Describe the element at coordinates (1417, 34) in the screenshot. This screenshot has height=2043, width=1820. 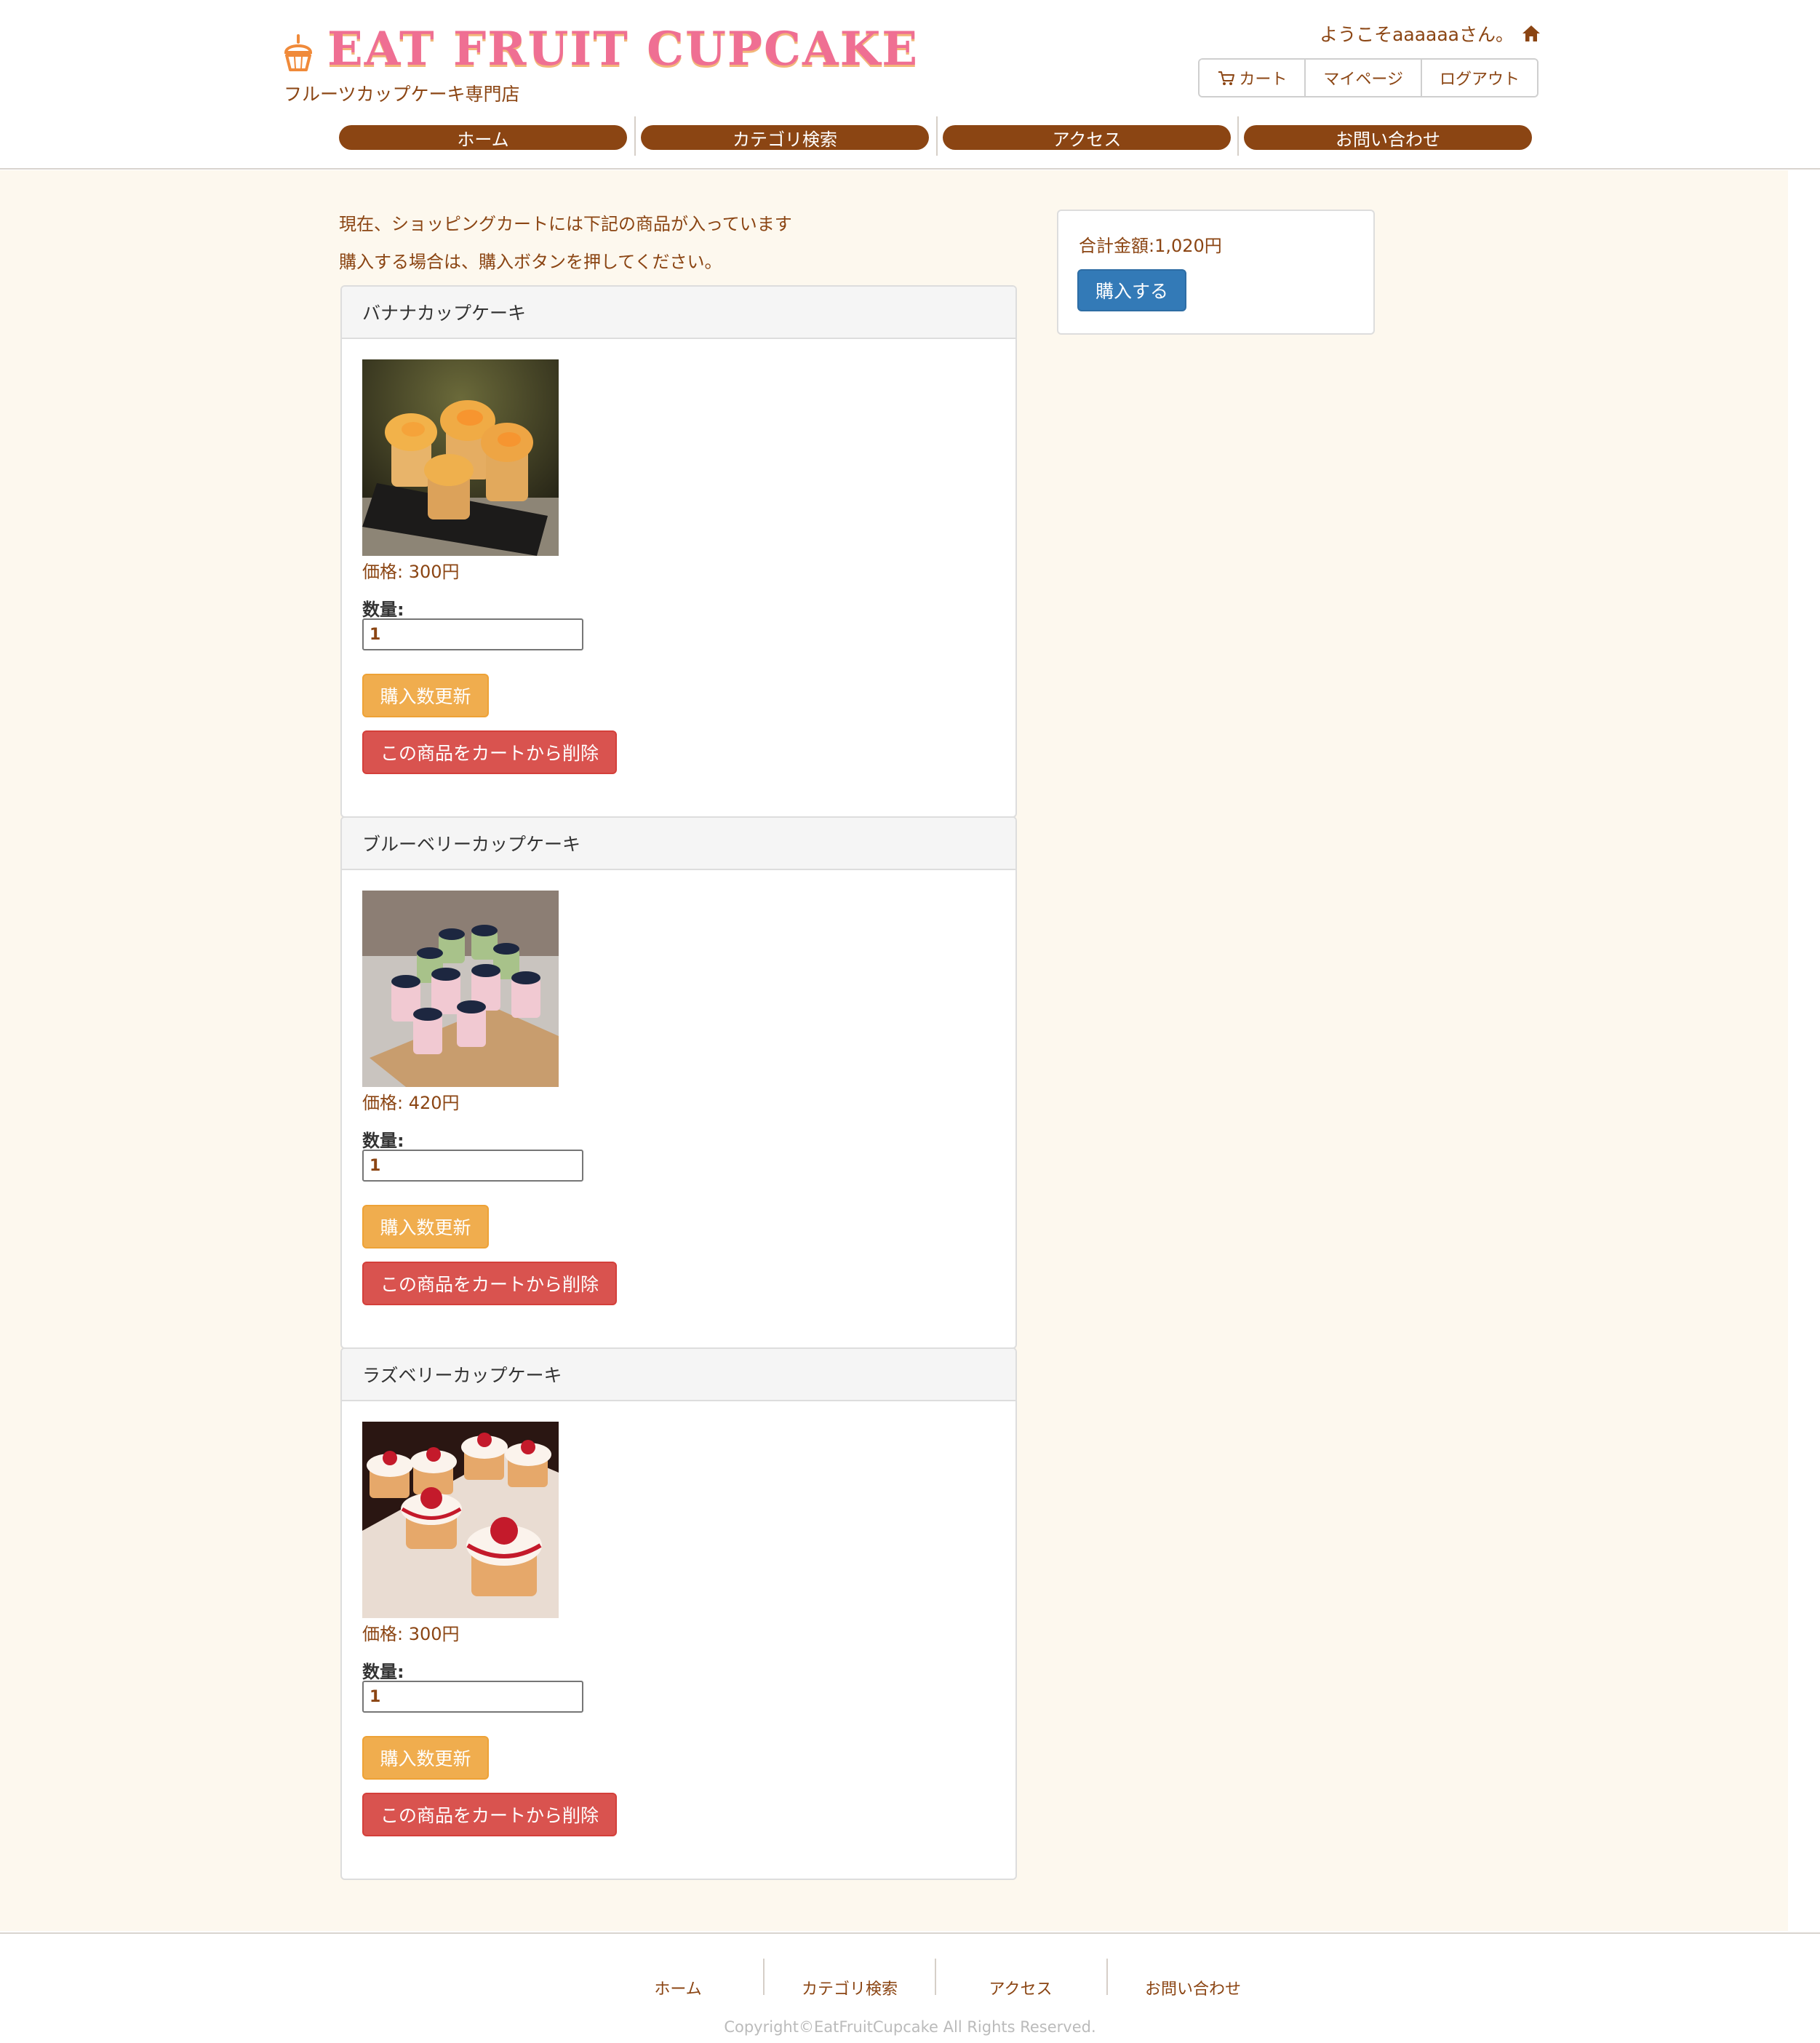
I see `welcome-text: ようこそaaaaaaさん。` at that location.